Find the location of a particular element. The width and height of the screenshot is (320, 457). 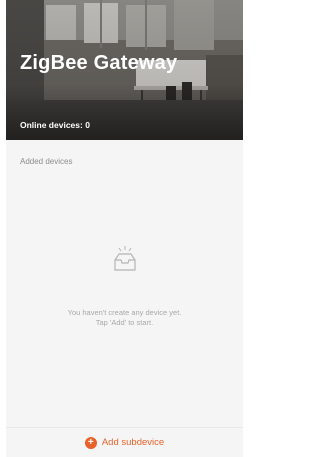

plus-circle-icon: + is located at coordinates (90, 442).